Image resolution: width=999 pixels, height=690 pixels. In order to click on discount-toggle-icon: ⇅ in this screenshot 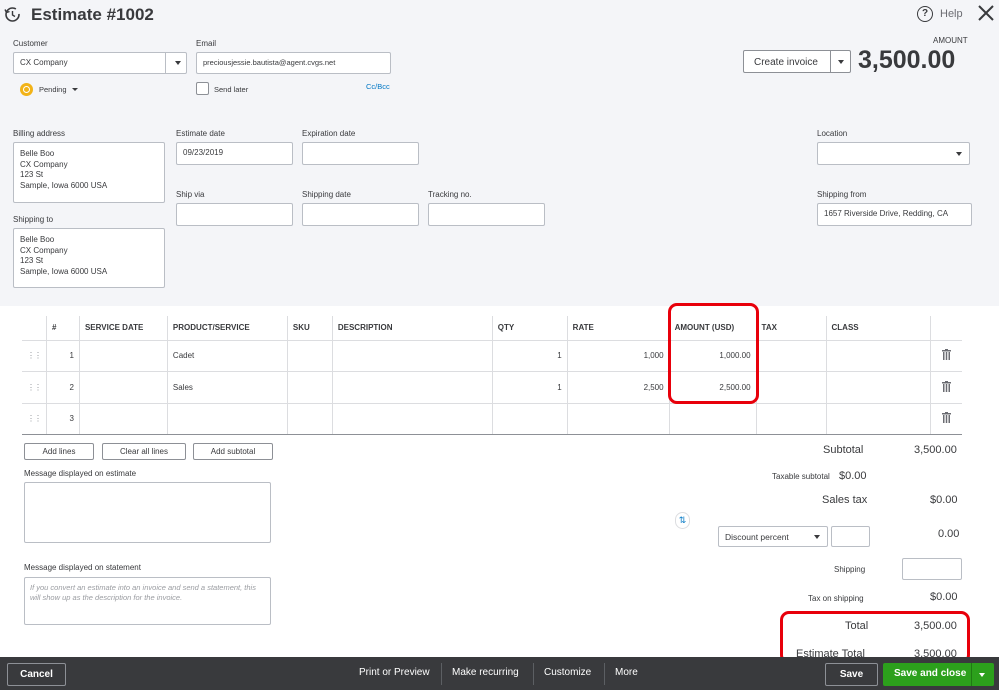, I will do `click(682, 520)`.